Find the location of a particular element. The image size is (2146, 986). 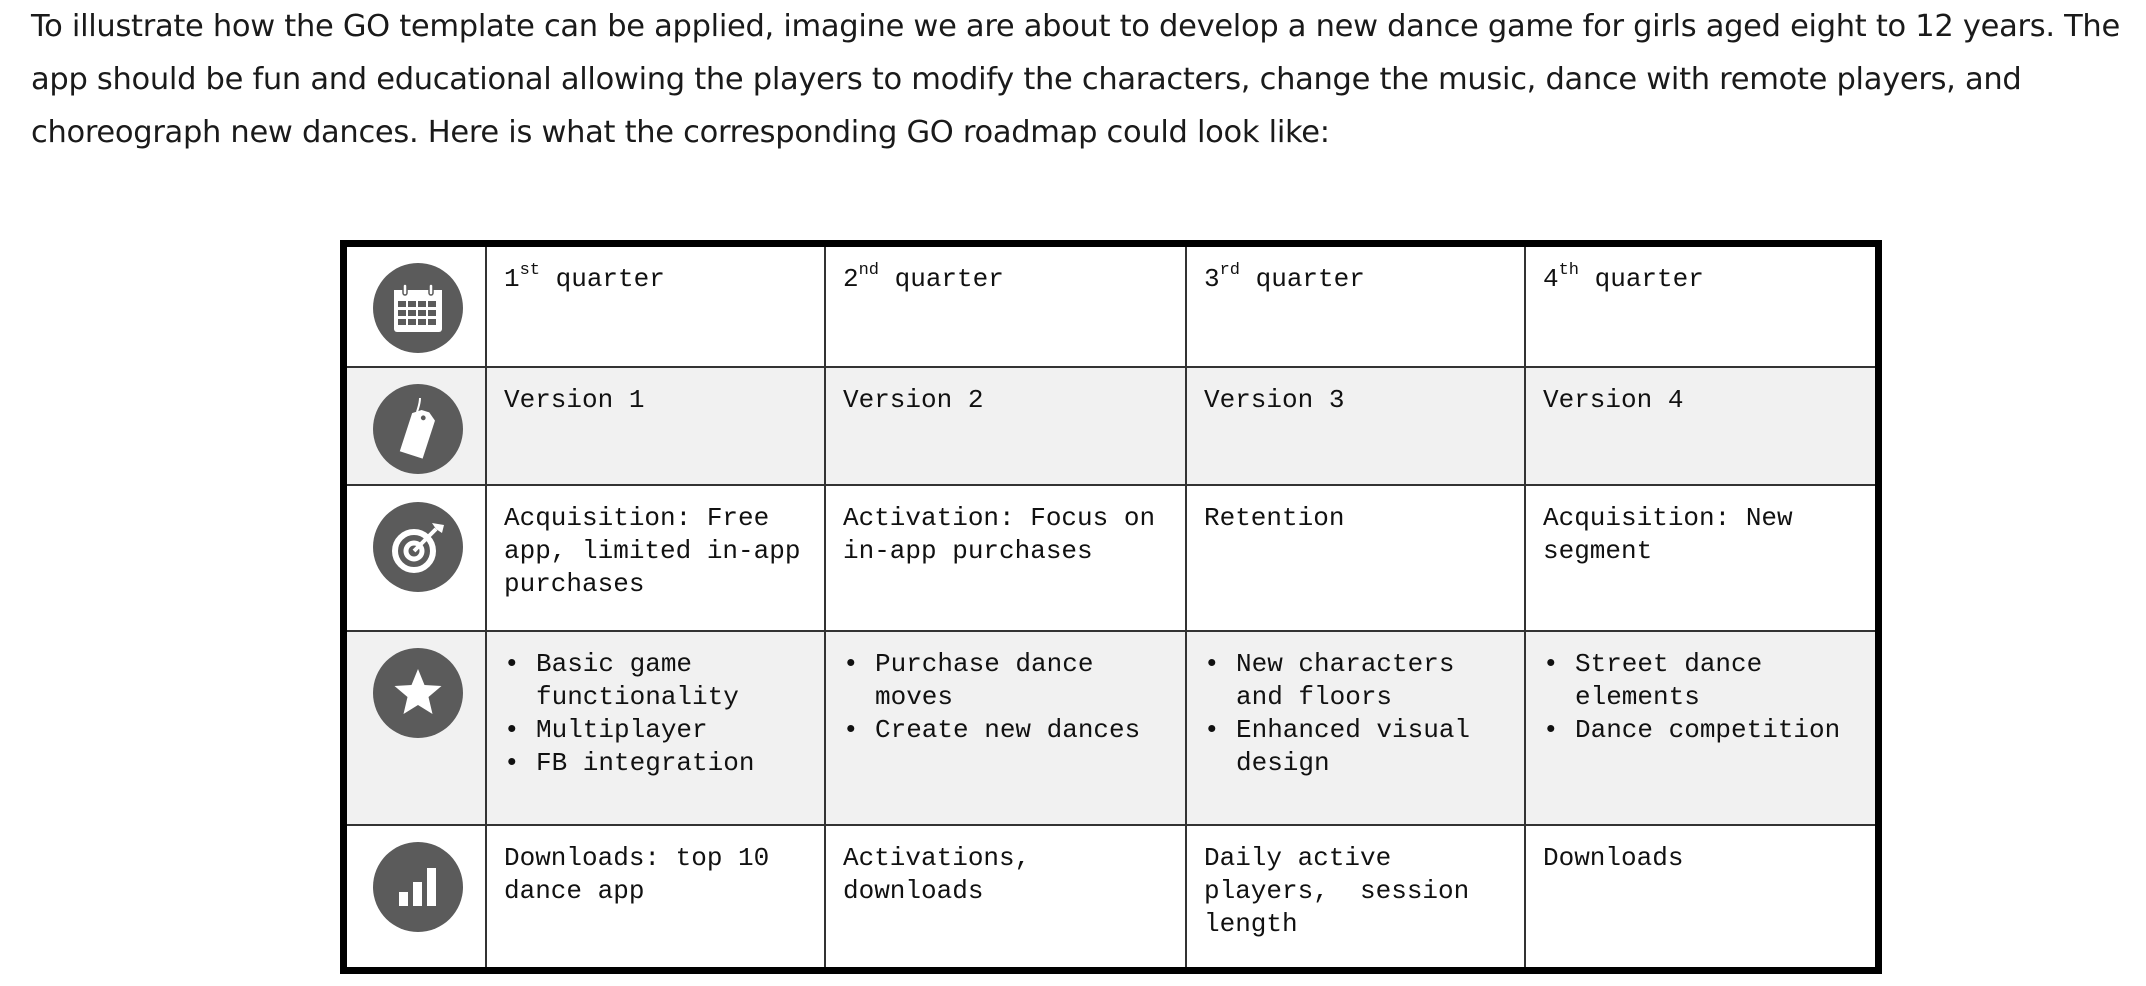

goal-cell-4: Acquisition: New segment is located at coordinates (1699, 558).